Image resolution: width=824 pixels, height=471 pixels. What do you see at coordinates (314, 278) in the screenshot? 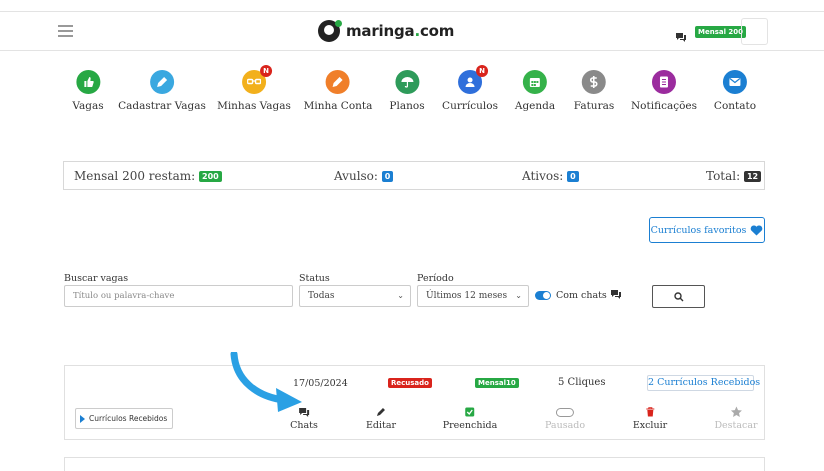
I see `status-label: Status` at bounding box center [314, 278].